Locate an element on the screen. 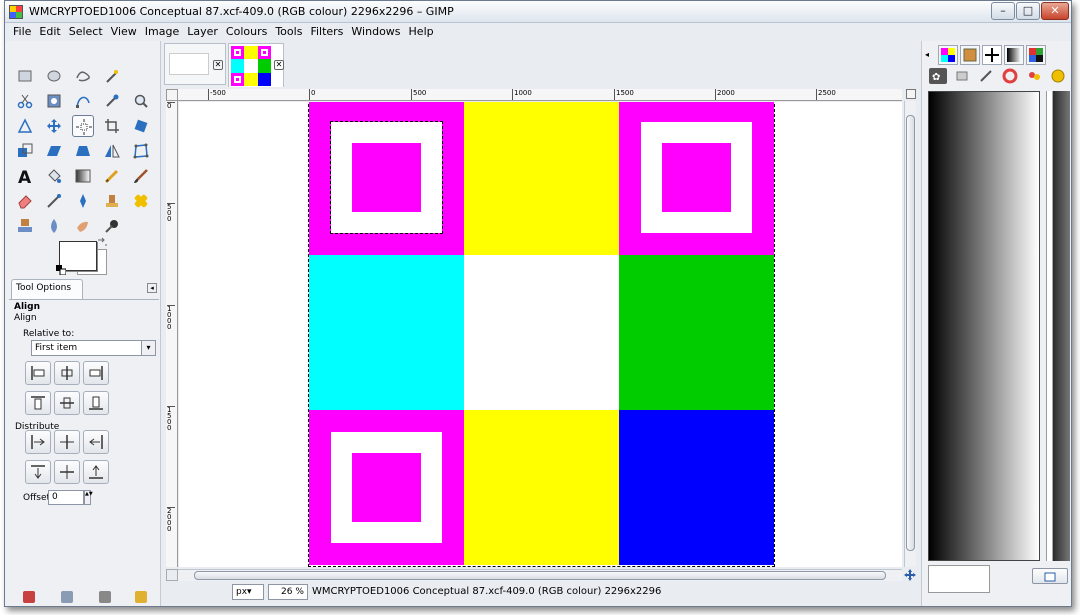 The height and width of the screenshot is (615, 1080). tab-tool-options: Tool Options is located at coordinates (47, 289).